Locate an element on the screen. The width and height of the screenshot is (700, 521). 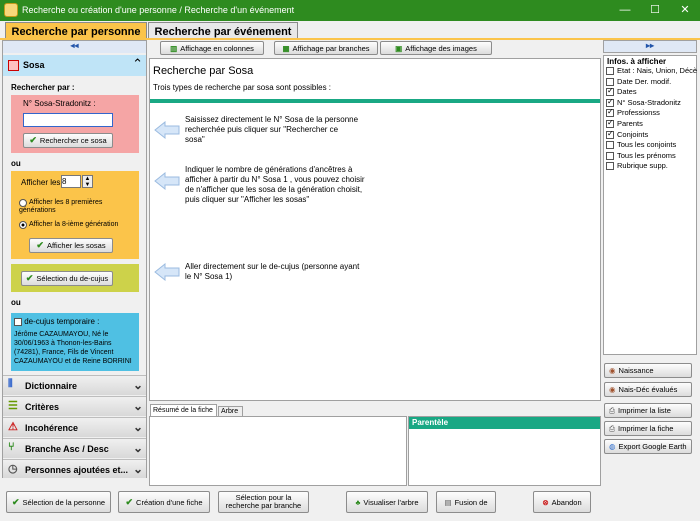
afficher-sosas-button: ✔ Afficher les sosas is located at coordinates (71, 245).